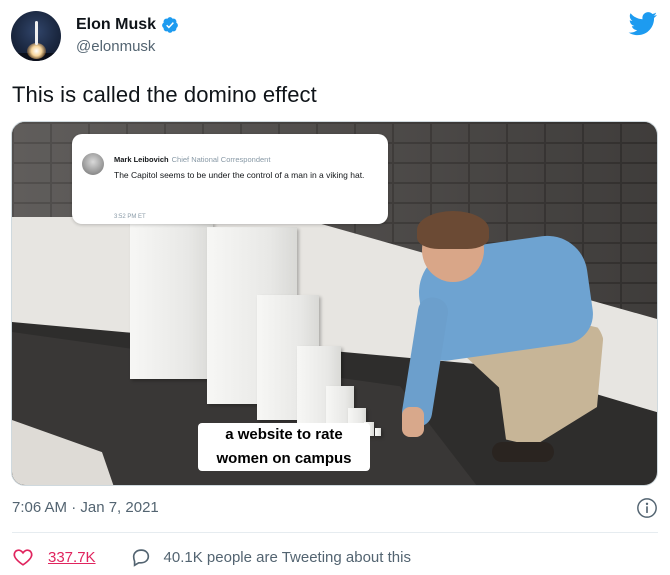  I want to click on tweet-timestamp: 7:06 AM · Jan 7, 2021, so click(85, 507).